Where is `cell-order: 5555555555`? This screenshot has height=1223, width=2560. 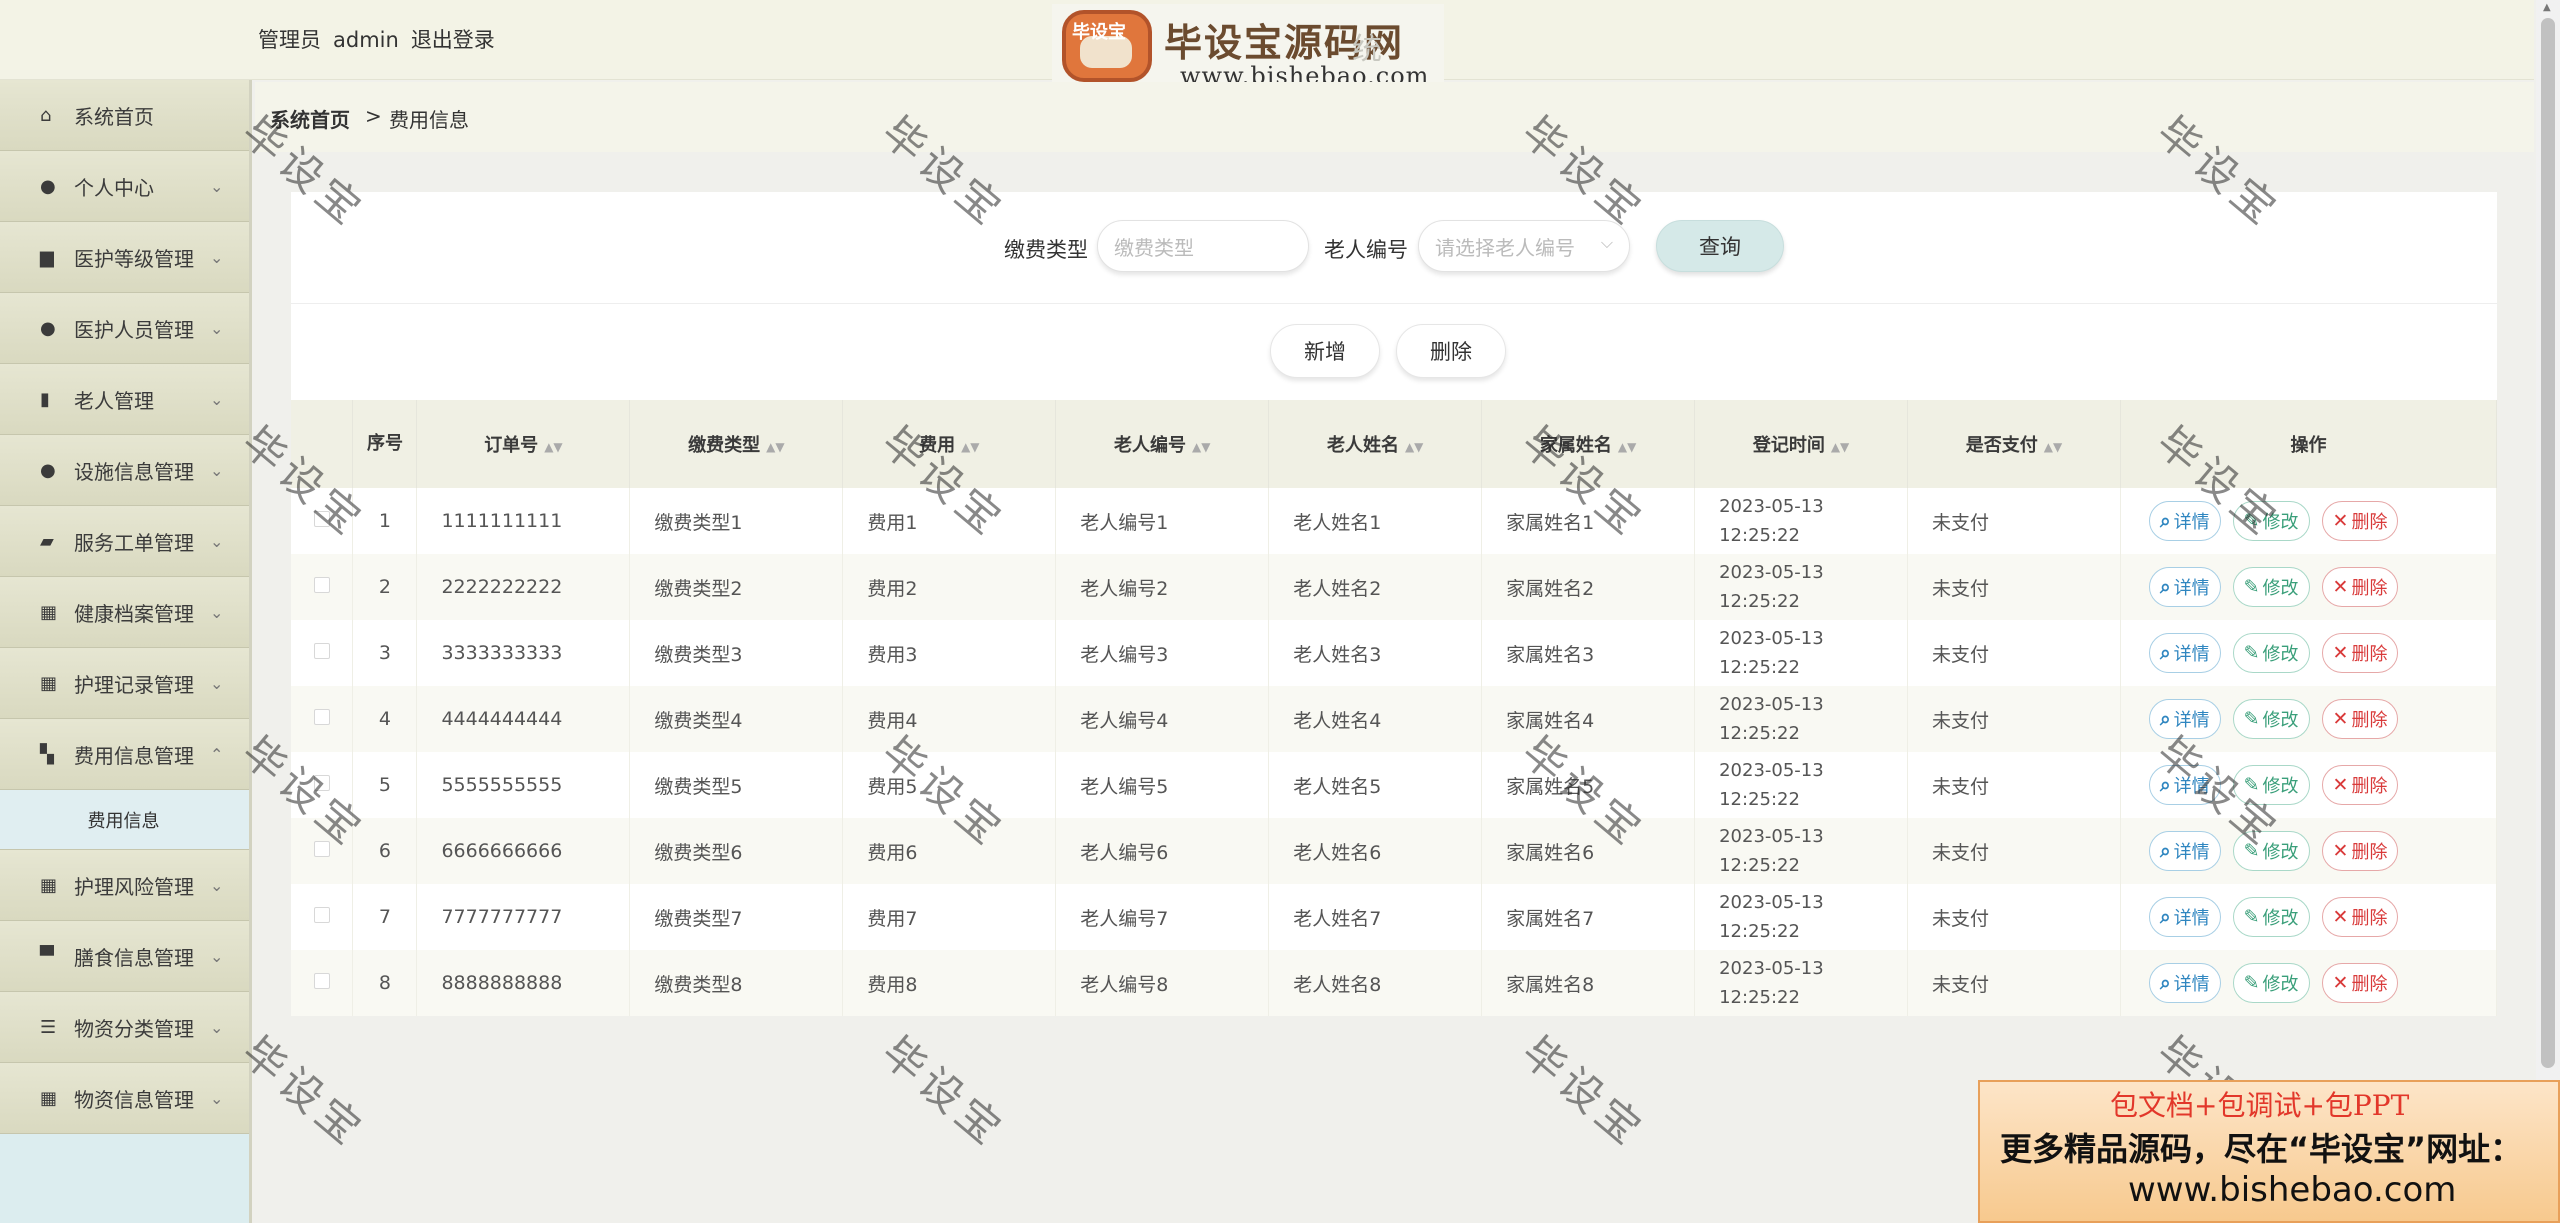 cell-order: 5555555555 is located at coordinates (523, 785).